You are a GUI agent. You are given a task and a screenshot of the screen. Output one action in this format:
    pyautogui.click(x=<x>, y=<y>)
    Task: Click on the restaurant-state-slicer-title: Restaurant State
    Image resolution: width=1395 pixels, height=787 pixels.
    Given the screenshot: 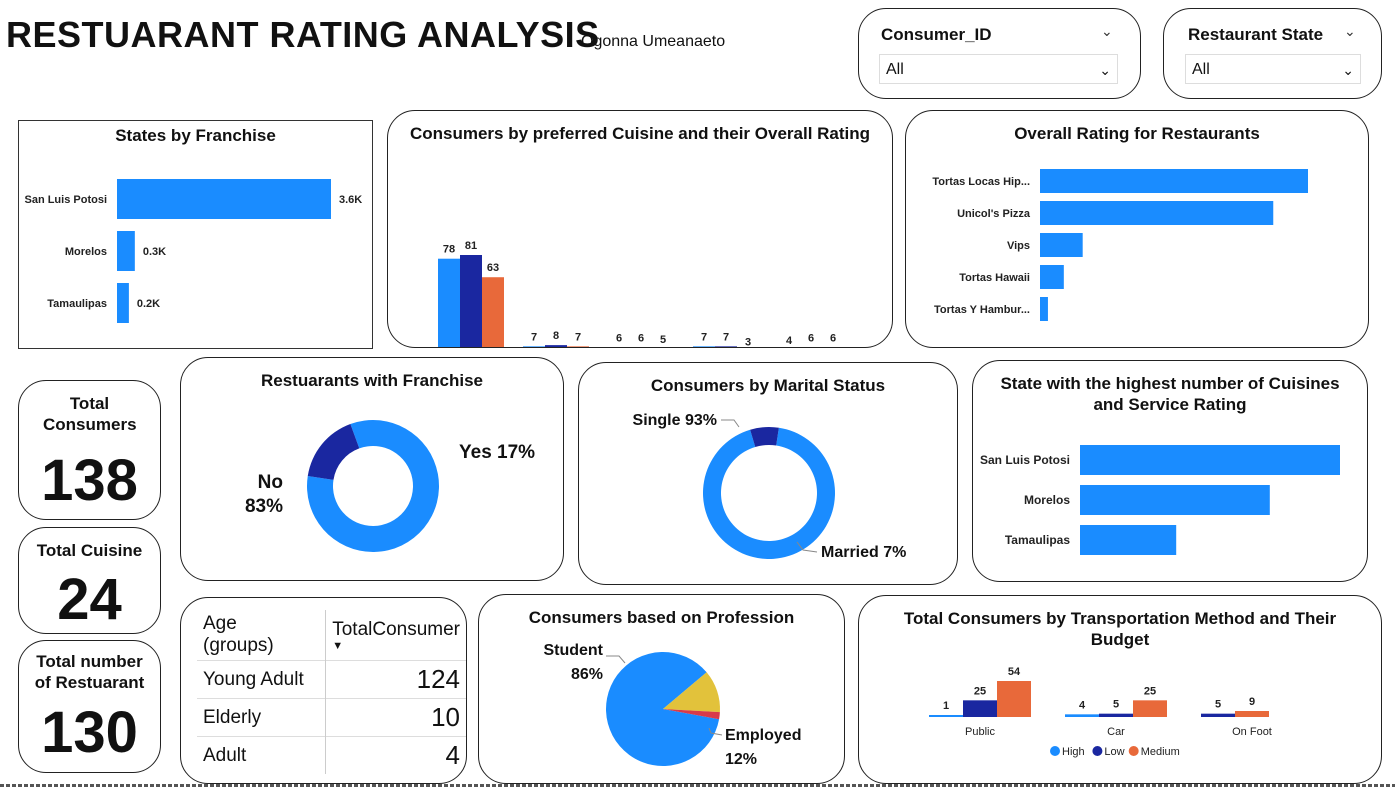 What is the action you would take?
    pyautogui.click(x=1256, y=34)
    